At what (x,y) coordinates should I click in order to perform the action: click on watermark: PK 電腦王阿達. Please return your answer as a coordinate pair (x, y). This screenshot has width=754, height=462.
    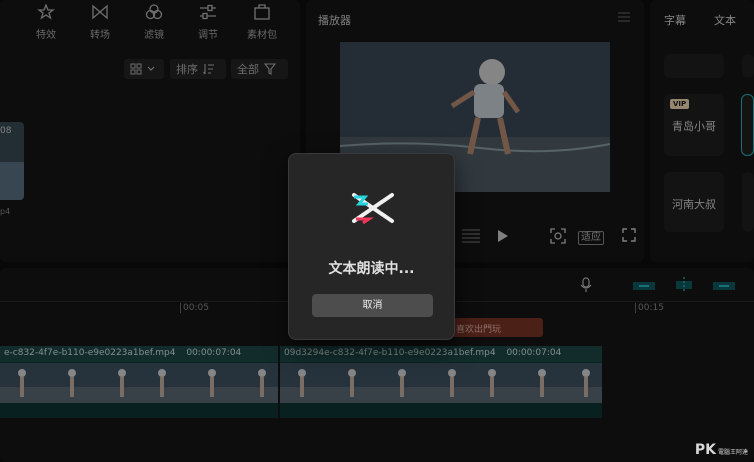
    Looking at the image, I should click on (721, 450).